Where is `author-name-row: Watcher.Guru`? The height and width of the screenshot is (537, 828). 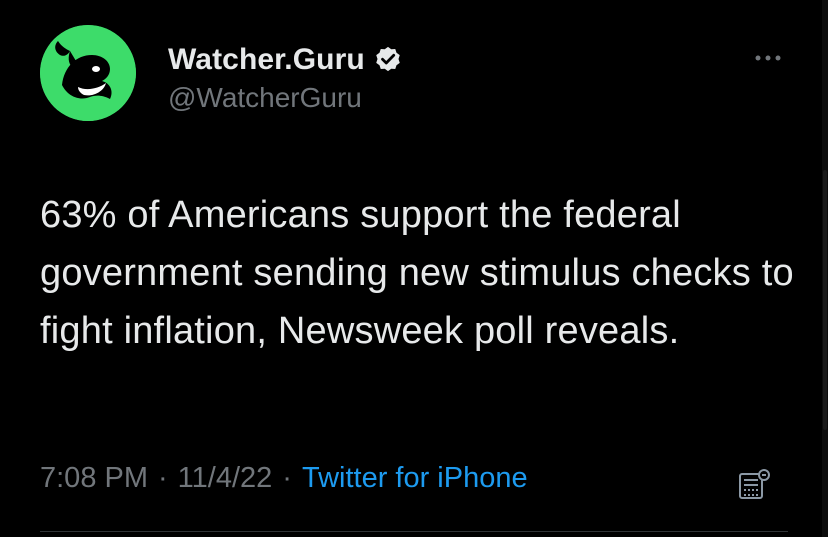 author-name-row: Watcher.Guru is located at coordinates (285, 60).